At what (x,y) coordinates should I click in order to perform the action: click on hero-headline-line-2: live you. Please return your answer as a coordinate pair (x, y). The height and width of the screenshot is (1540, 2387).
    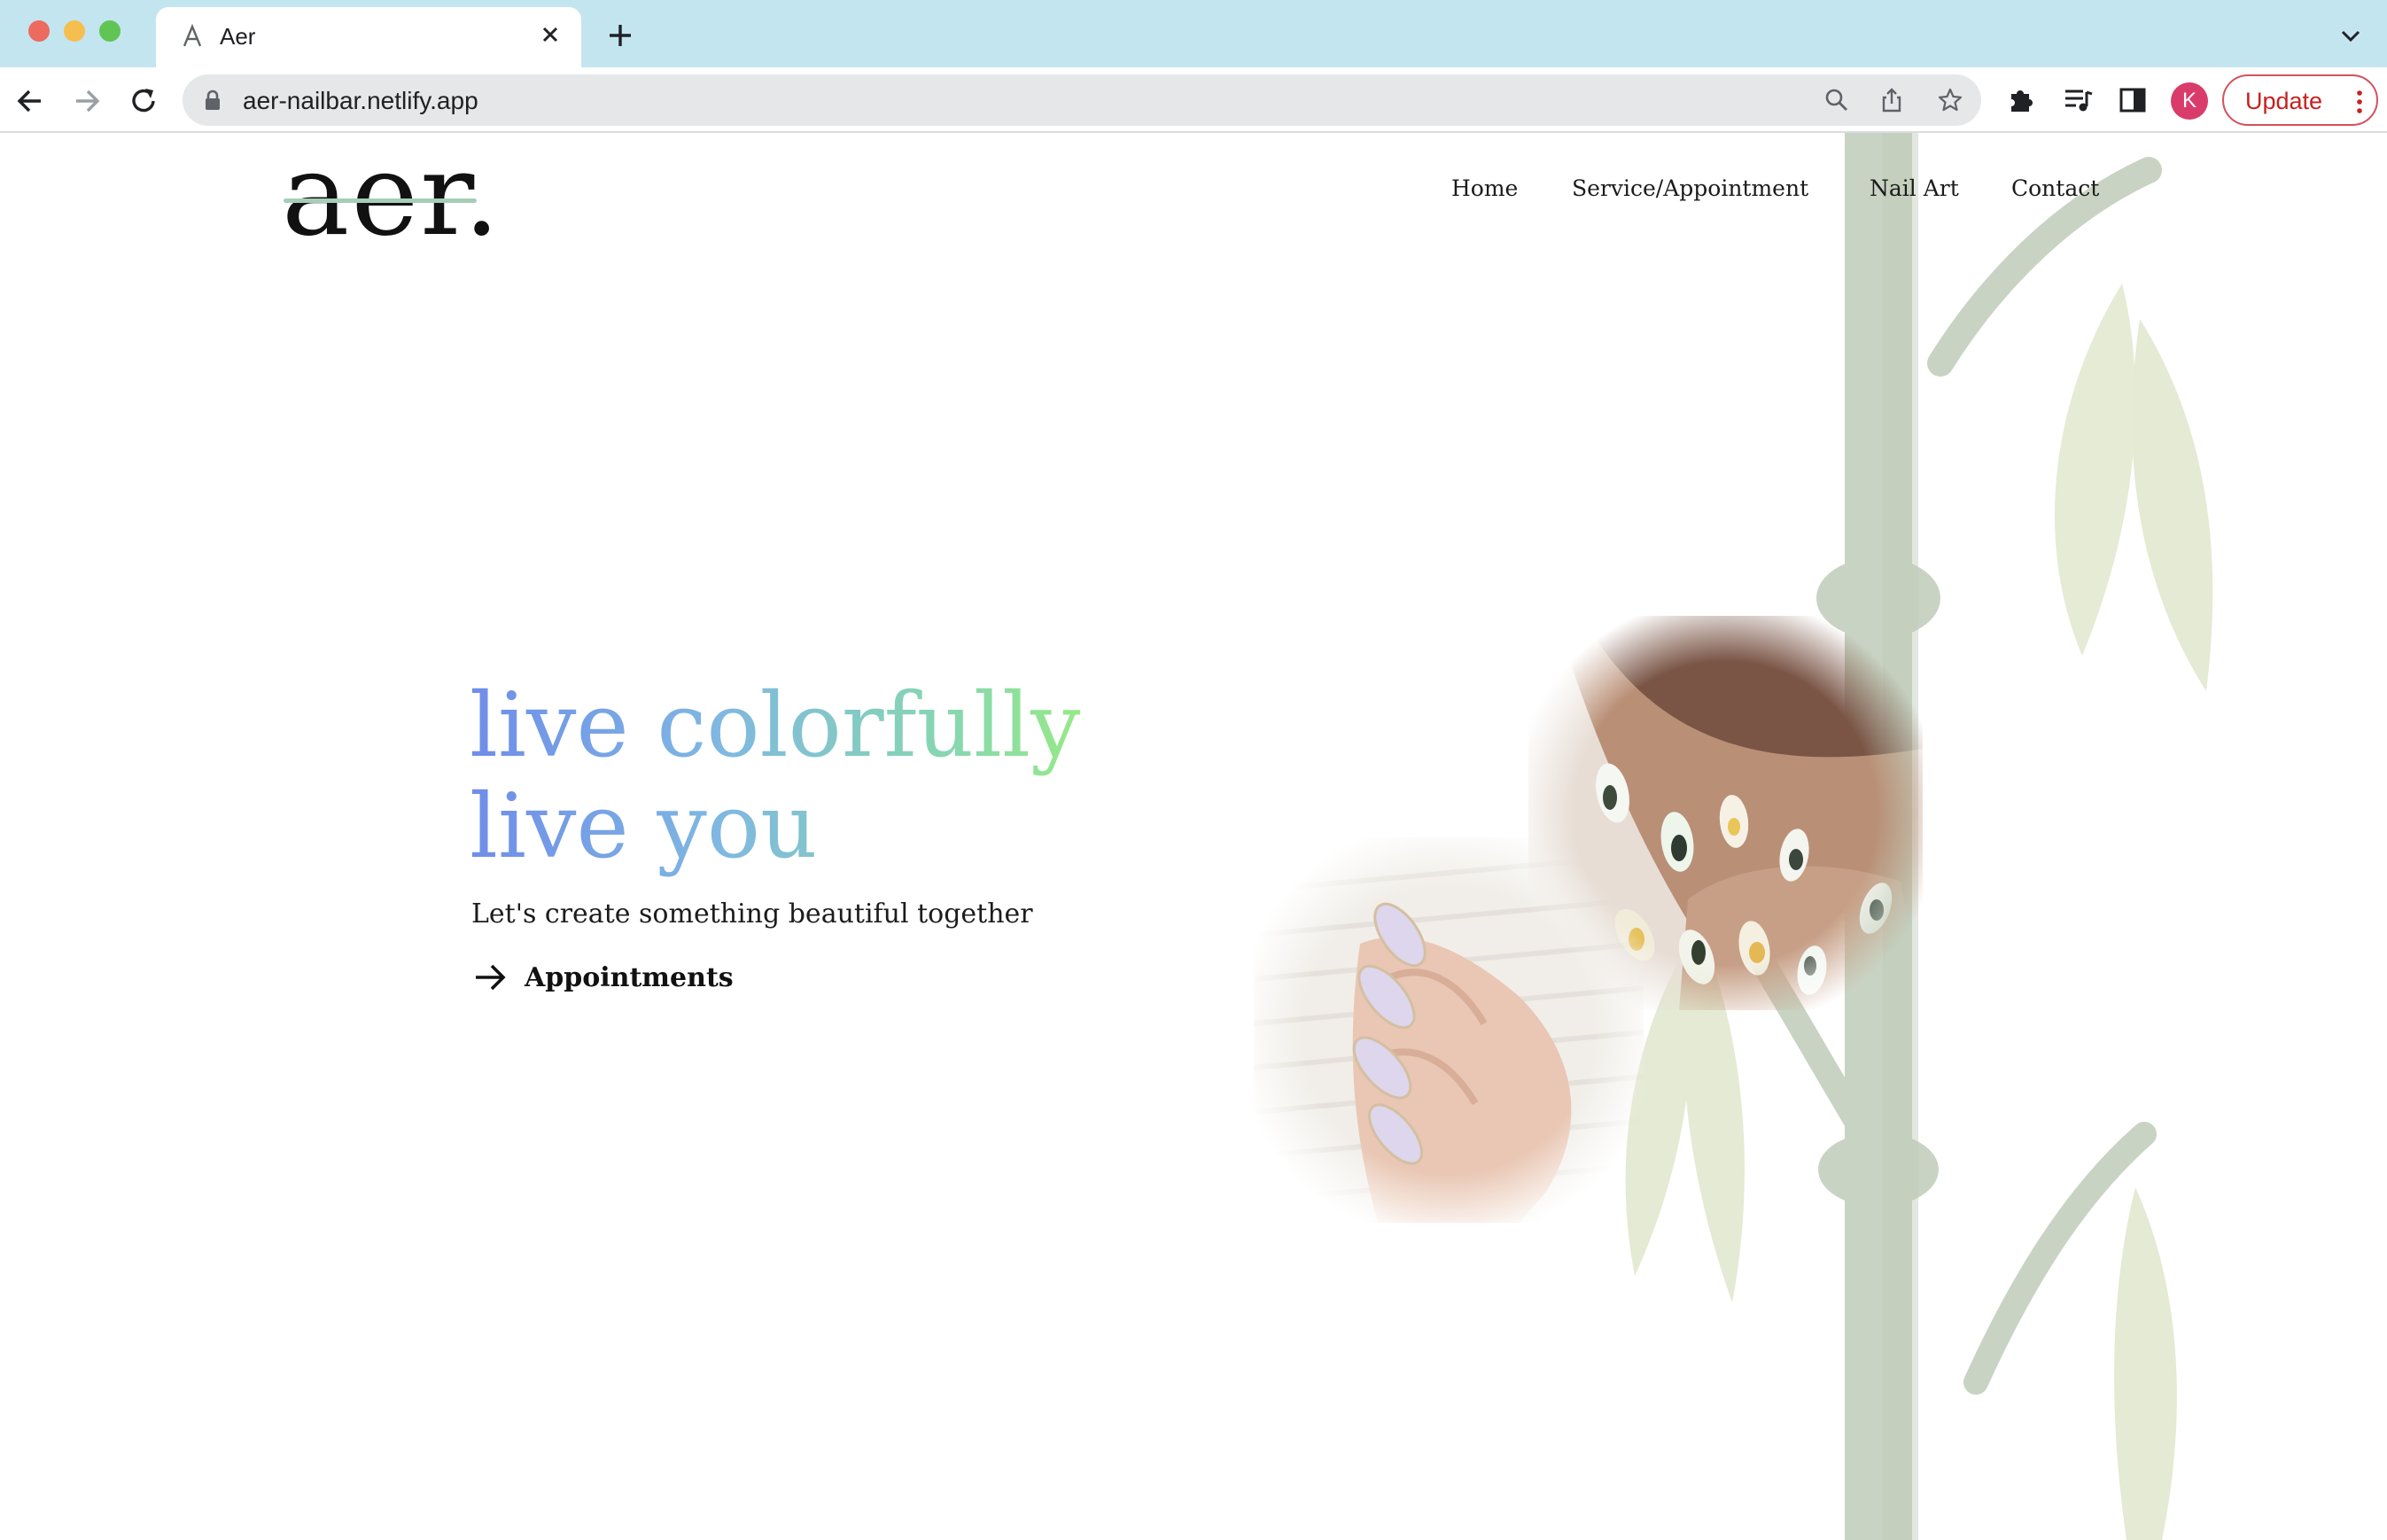
    Looking at the image, I should click on (644, 826).